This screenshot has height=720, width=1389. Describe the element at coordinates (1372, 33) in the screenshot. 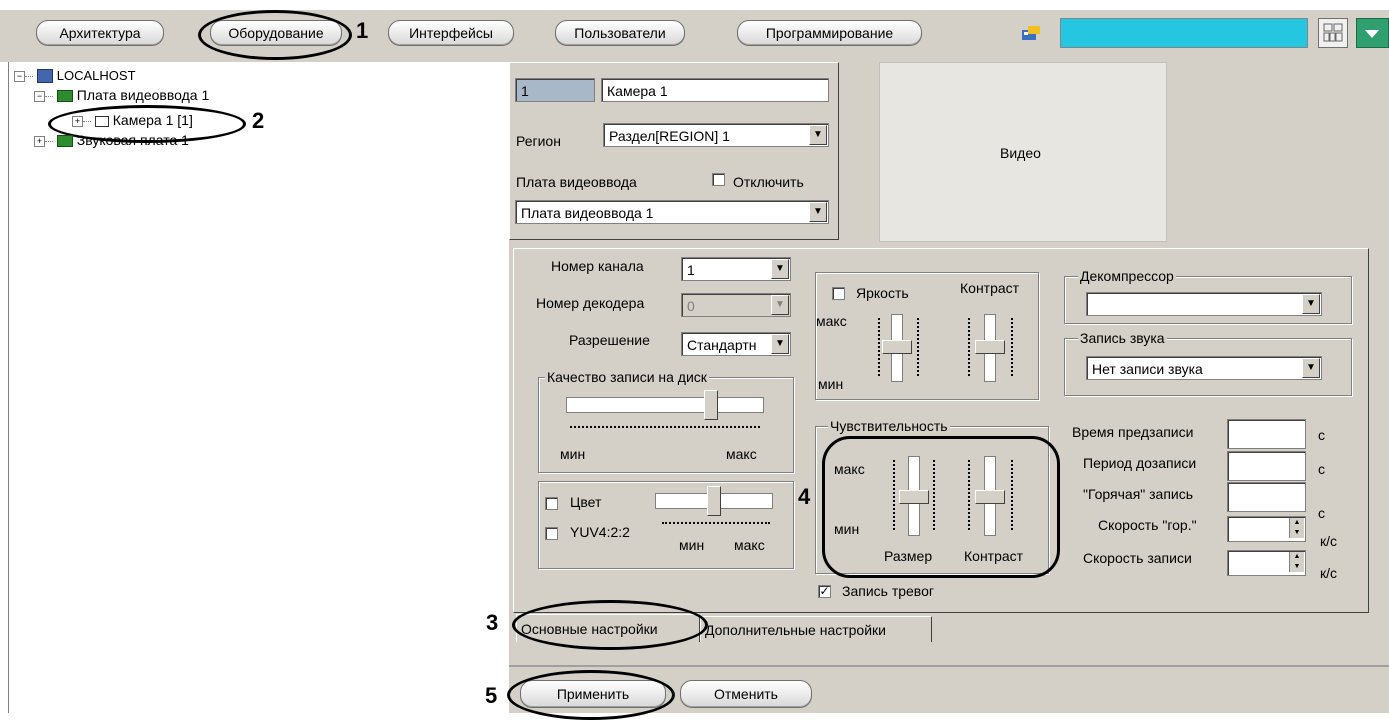

I see `collapse-icon` at that location.